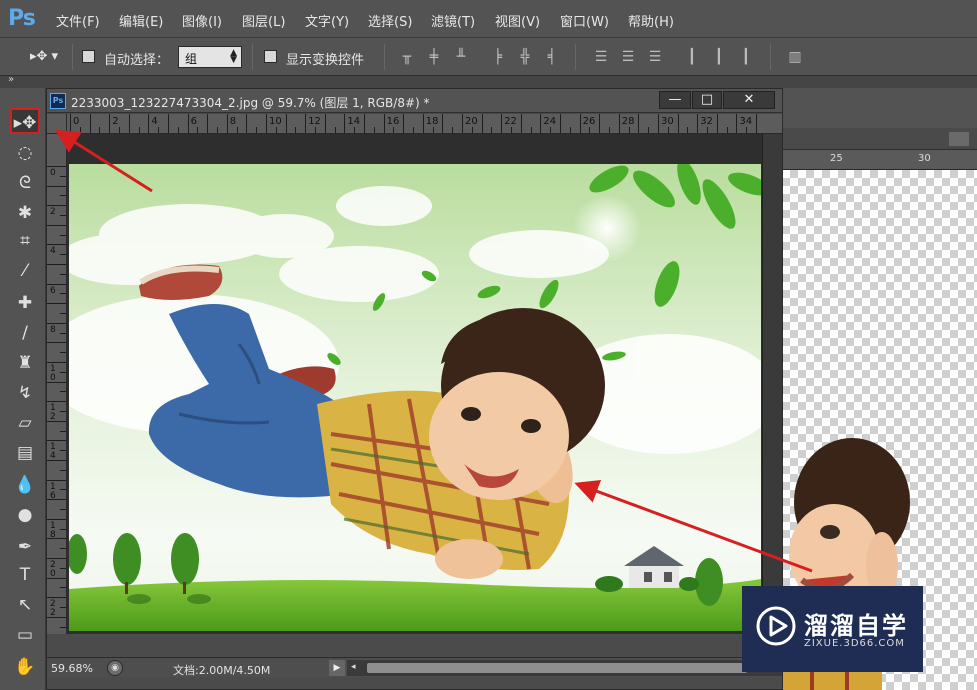  What do you see at coordinates (746, 57) in the screenshot?
I see `distribute-right-icon: ┃` at bounding box center [746, 57].